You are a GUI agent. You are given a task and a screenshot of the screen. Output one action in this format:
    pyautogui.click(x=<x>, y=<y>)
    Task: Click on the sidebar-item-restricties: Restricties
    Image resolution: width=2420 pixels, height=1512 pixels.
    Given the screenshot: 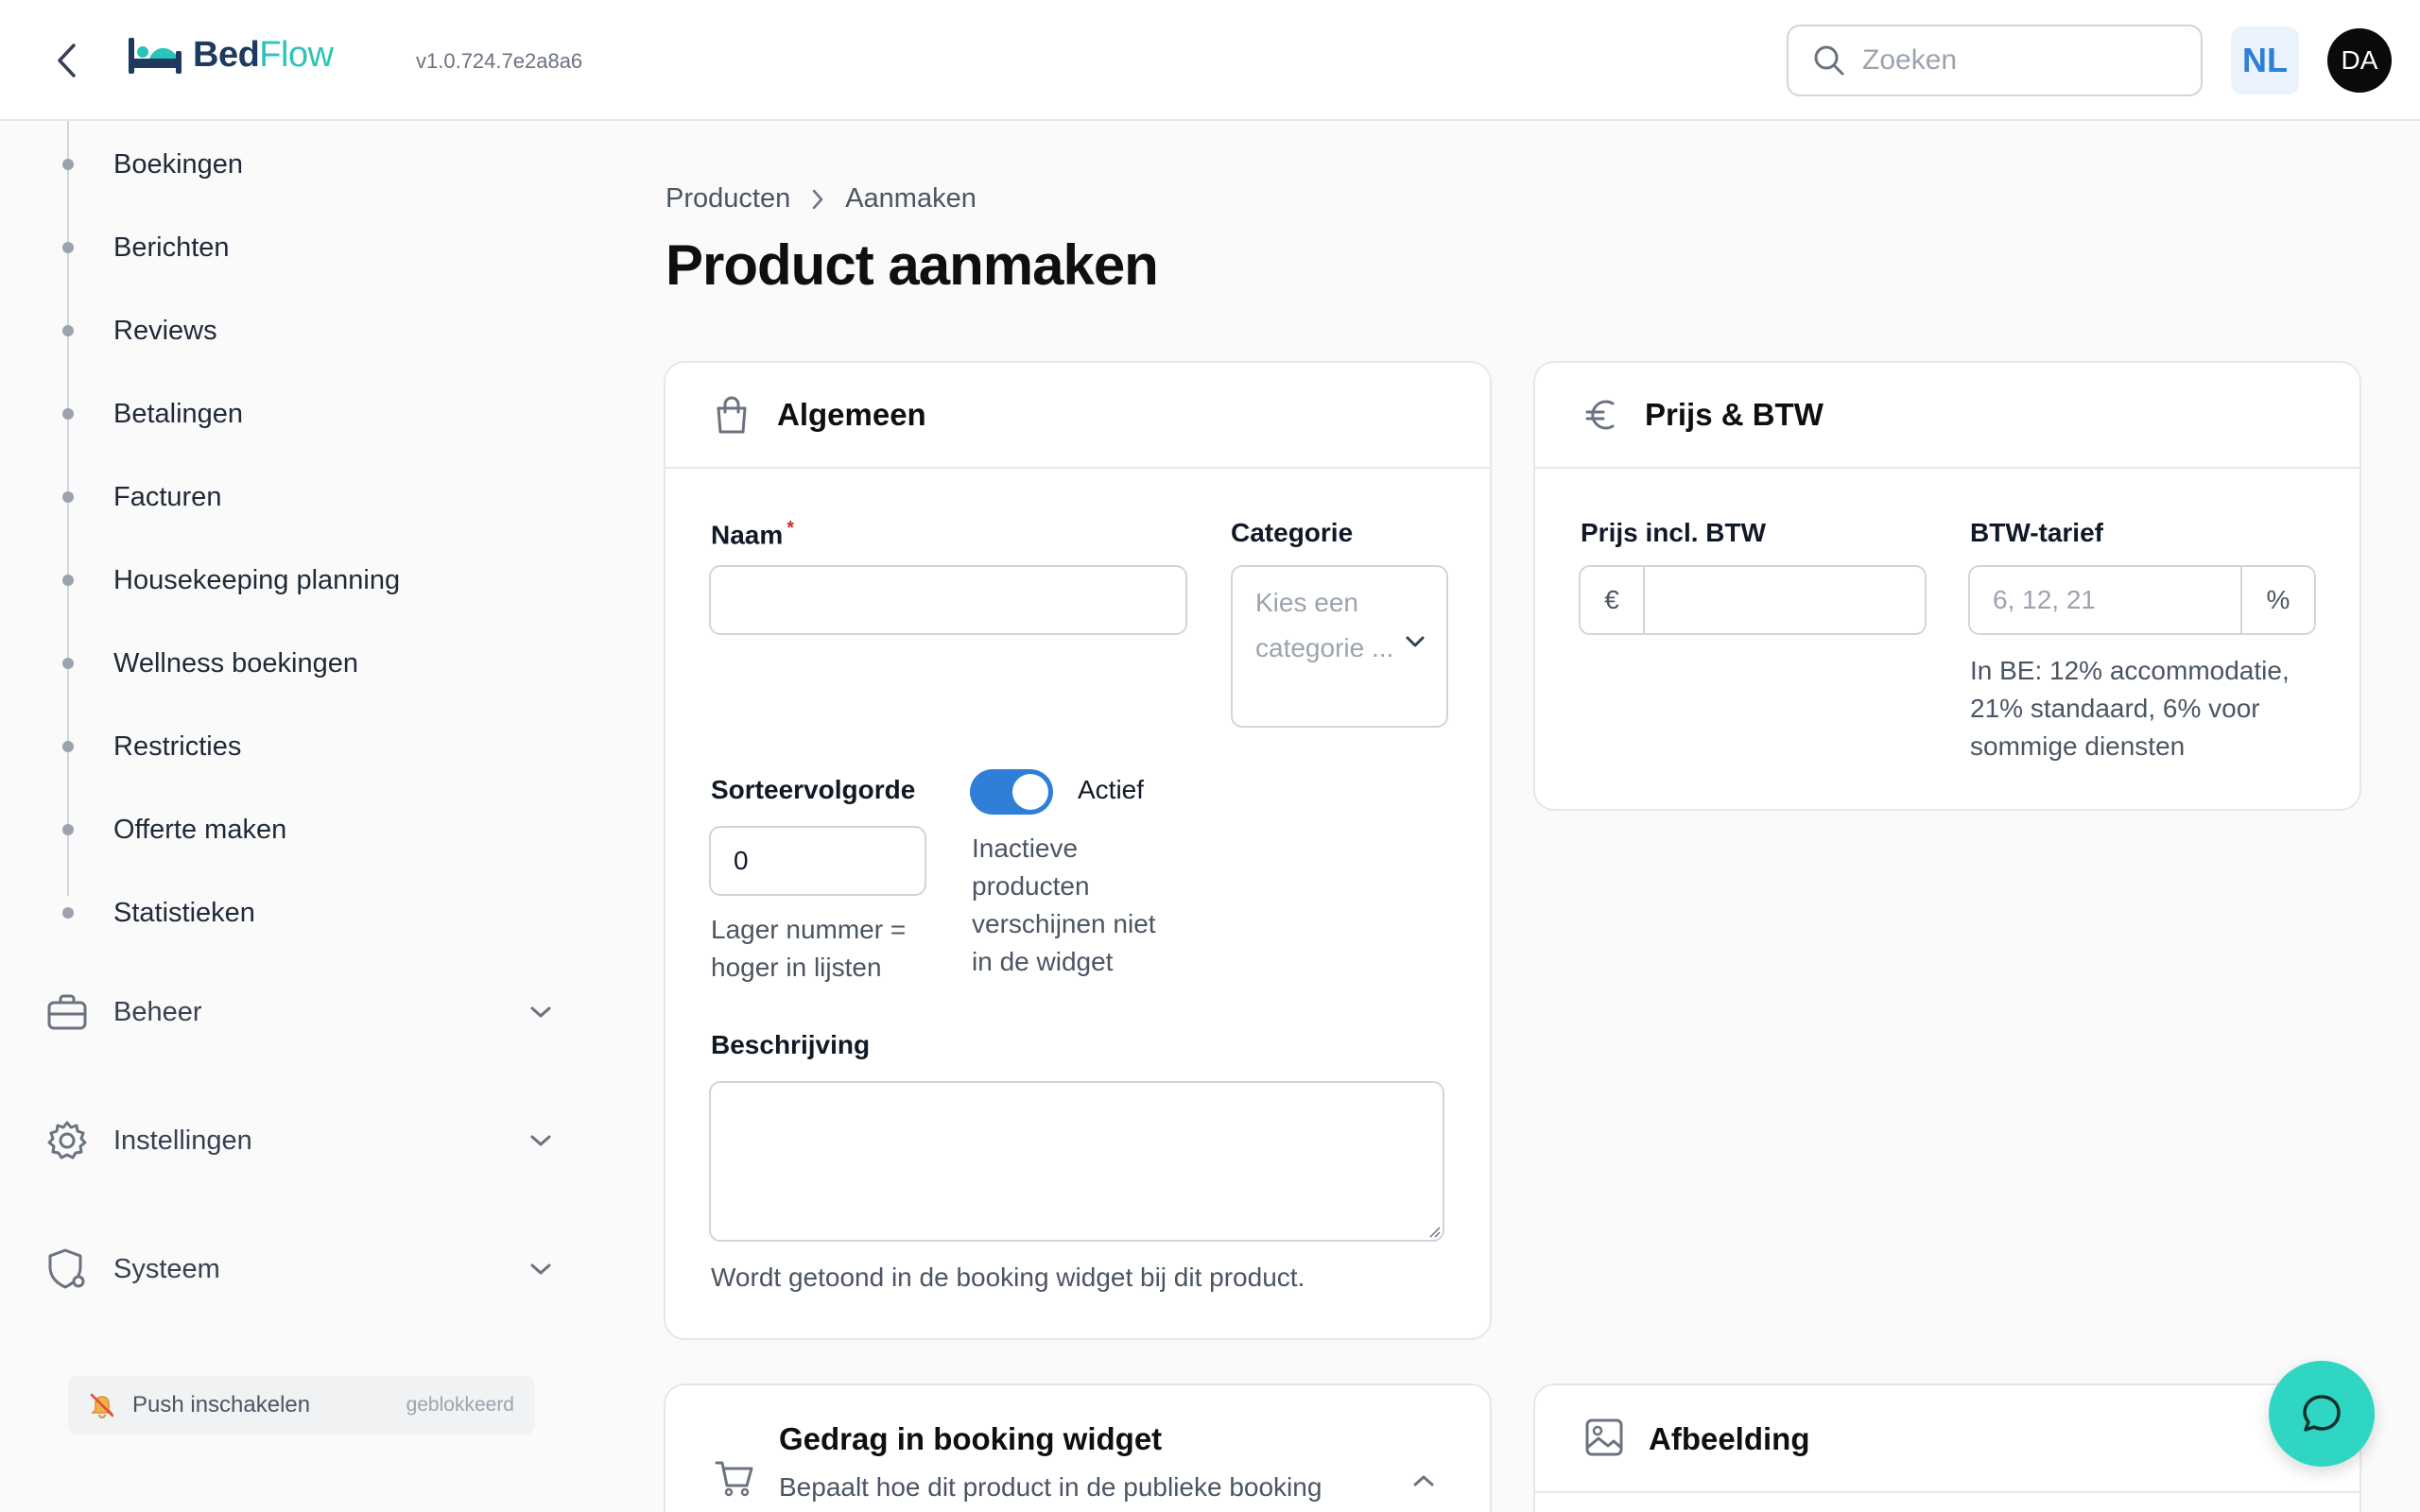 What is the action you would take?
    pyautogui.click(x=149, y=746)
    